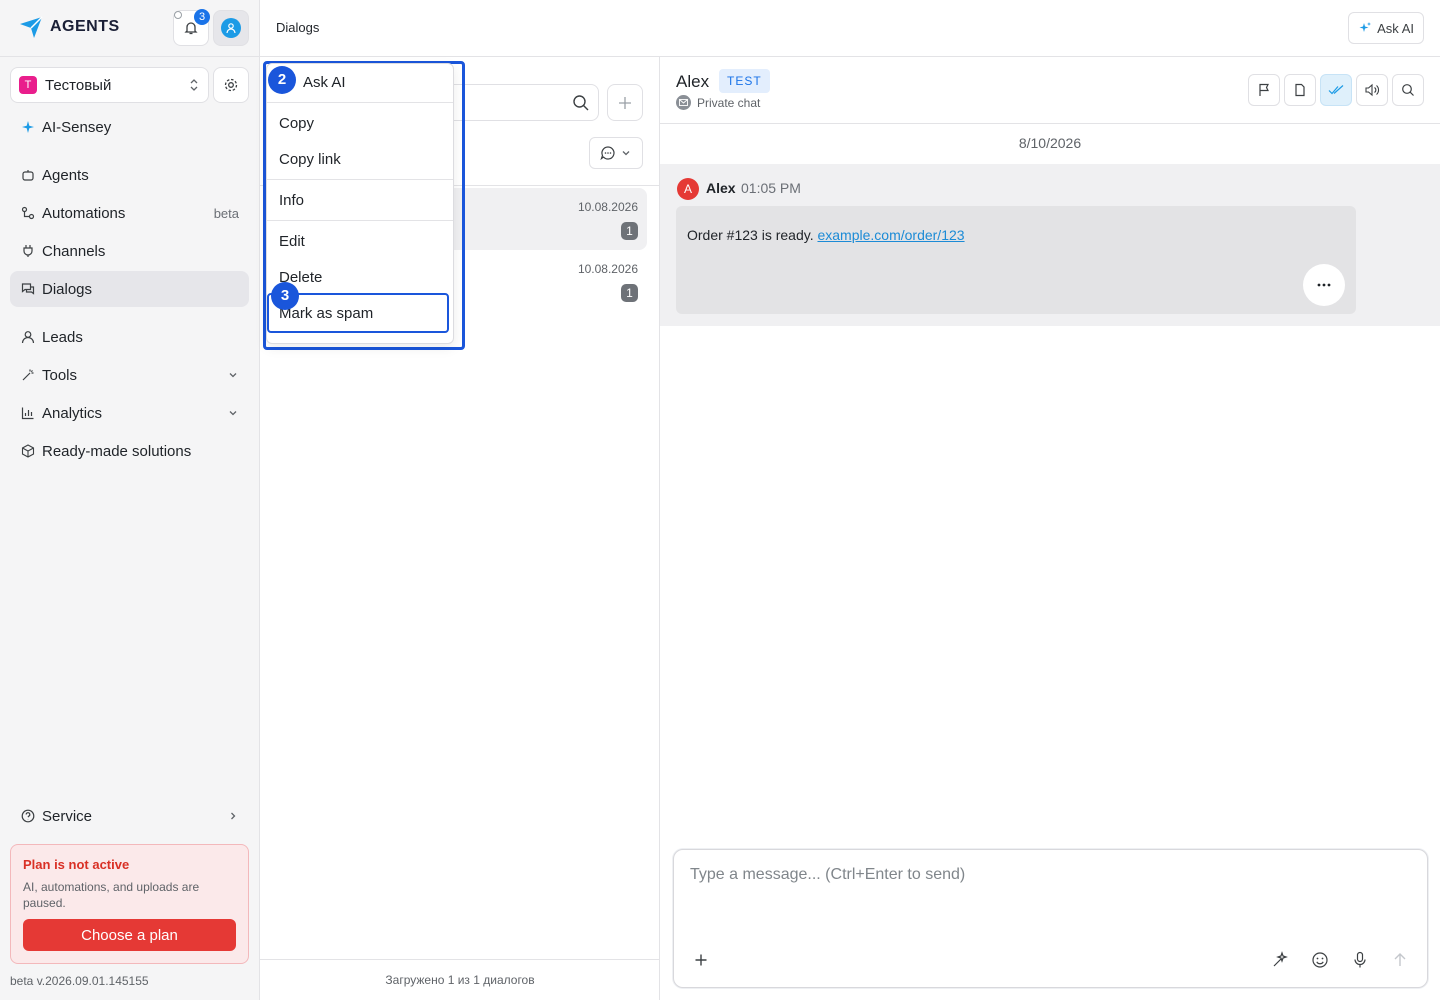  Describe the element at coordinates (226, 213) in the screenshot. I see `beta-tag: beta` at that location.